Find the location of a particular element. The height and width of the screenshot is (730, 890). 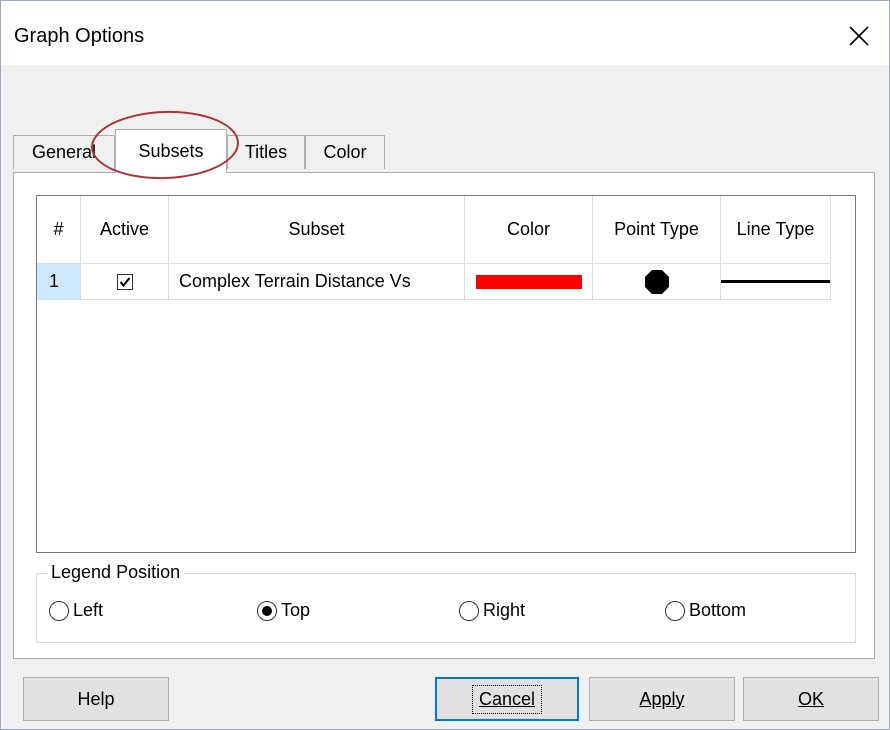

row-number: 1 is located at coordinates (59, 282).